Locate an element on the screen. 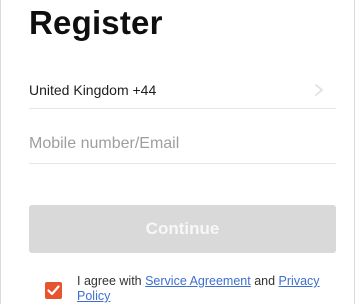 The image size is (355, 304). mobile-email-input is located at coordinates (182, 144).